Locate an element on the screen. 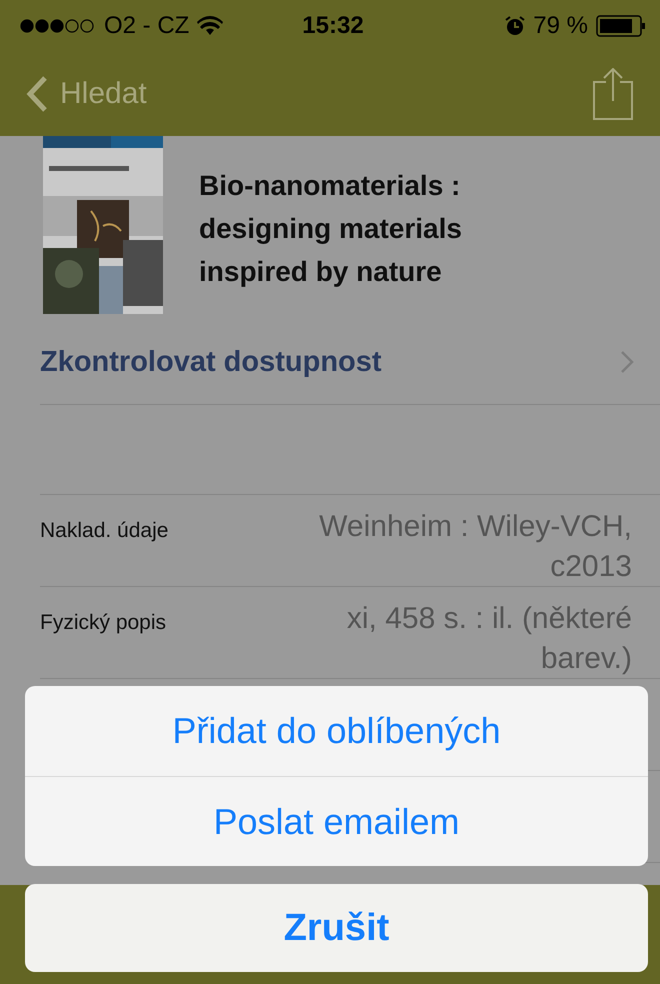  sheet-action: Přidat do oblíbených is located at coordinates (336, 731).